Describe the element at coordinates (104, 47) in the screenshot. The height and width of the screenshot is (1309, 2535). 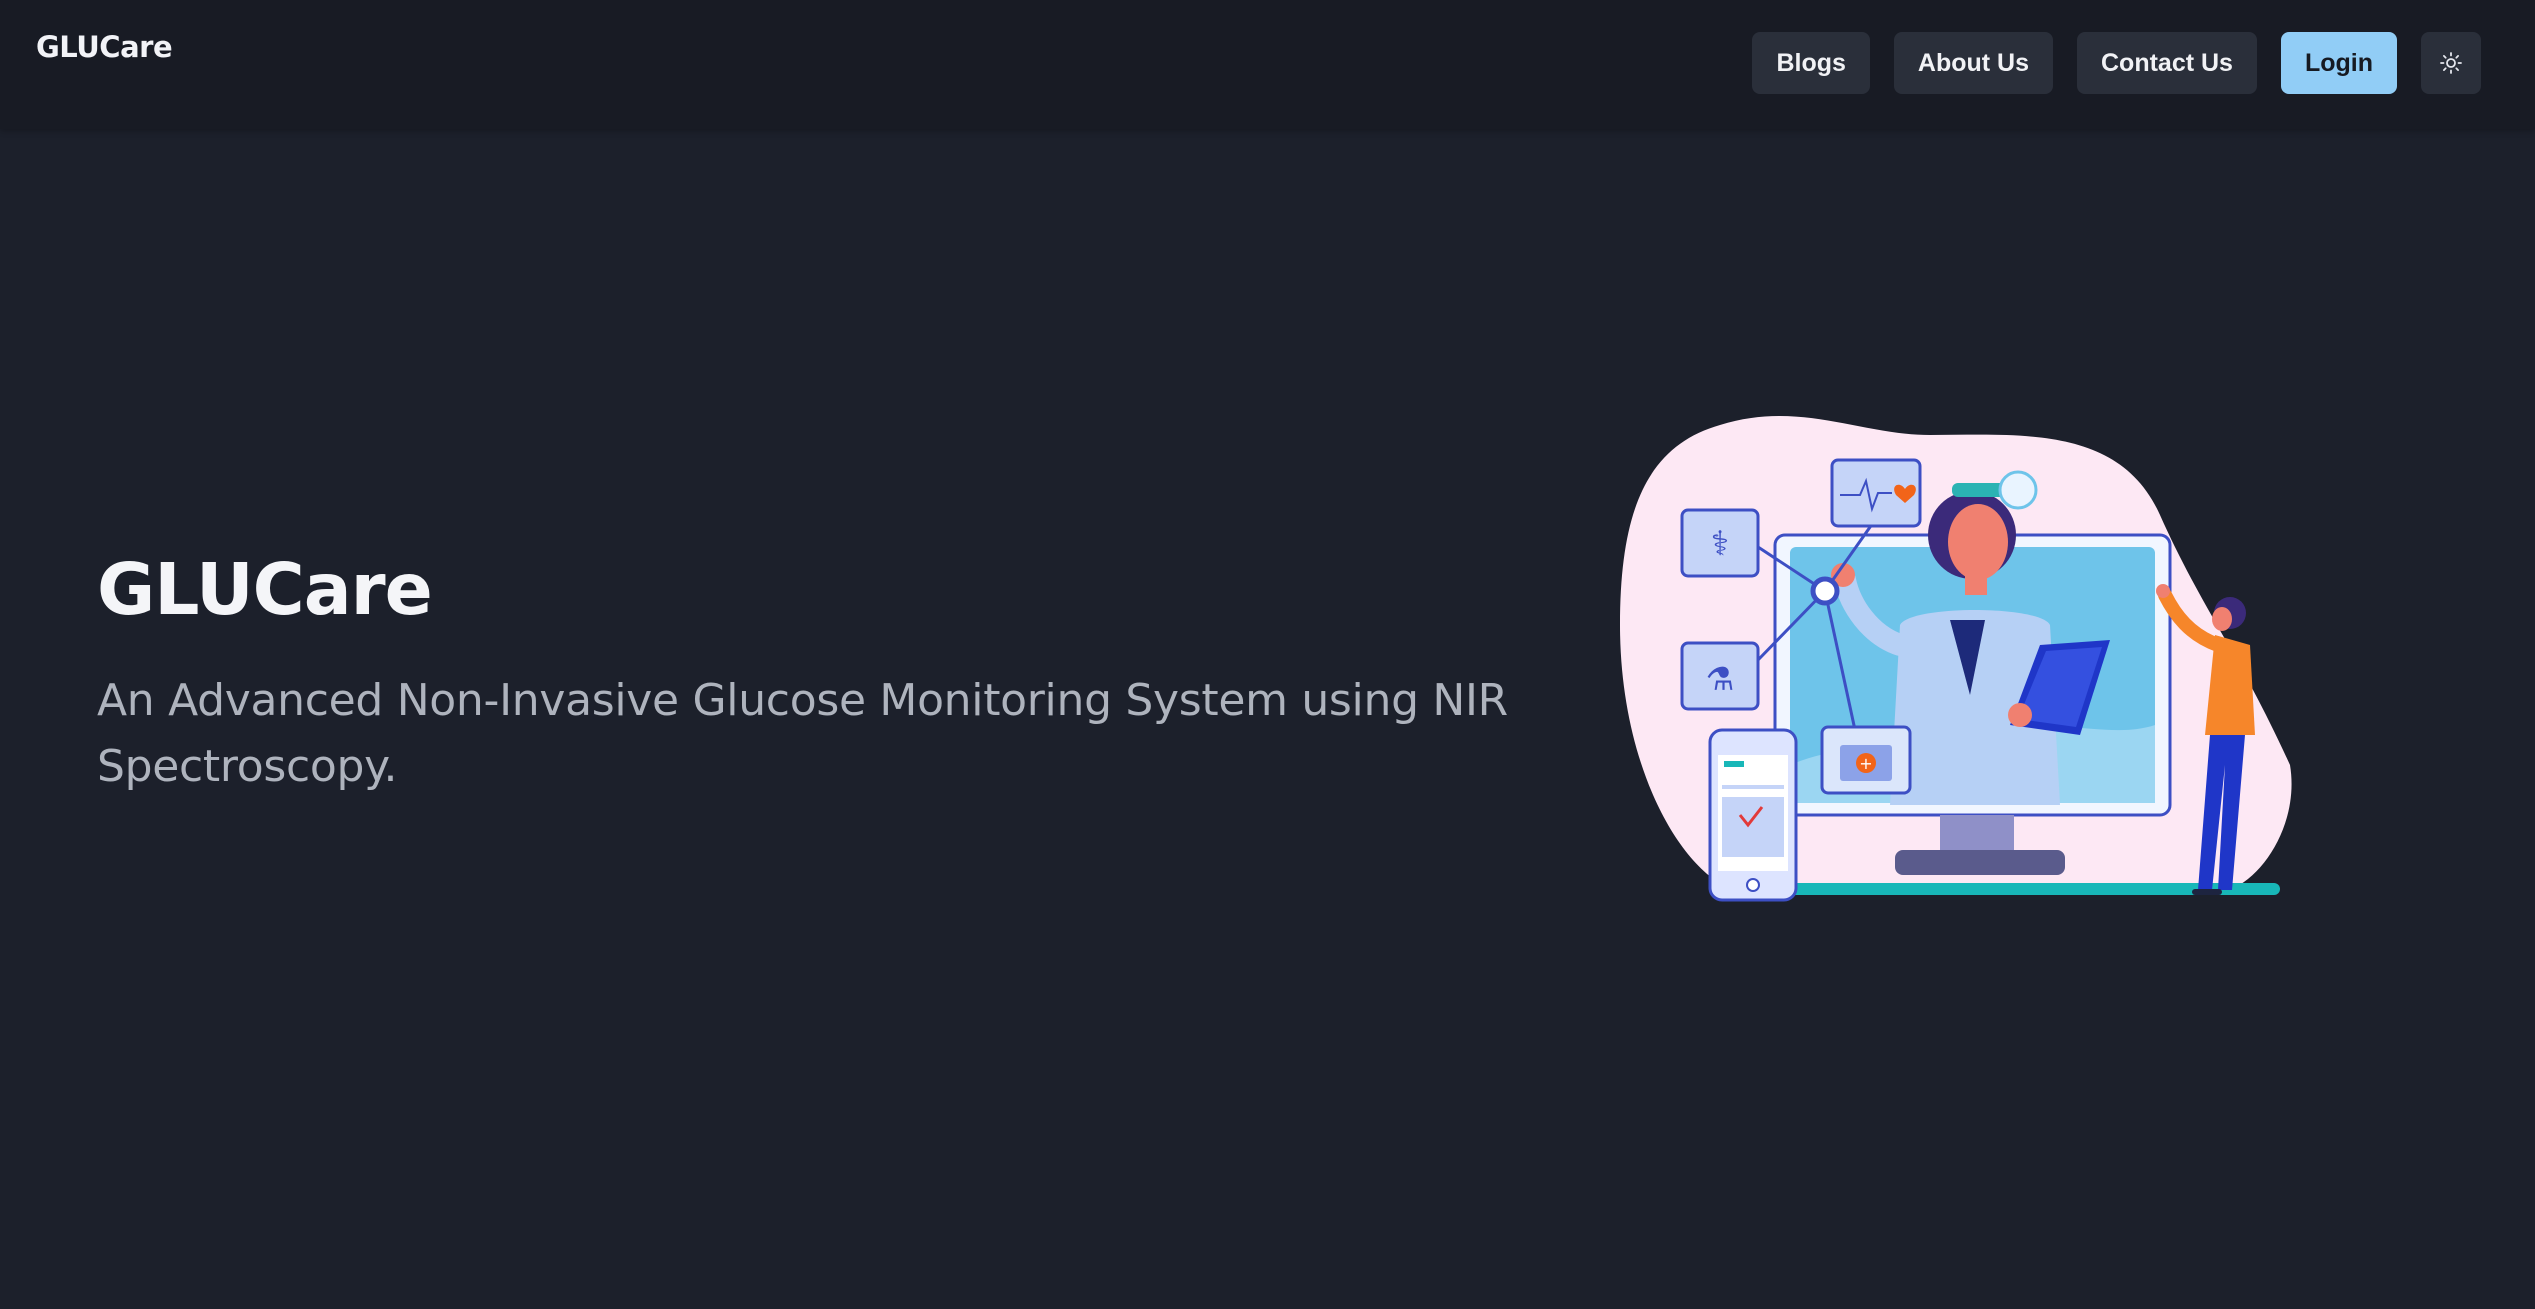
I see `brand-logo: GLUCare` at that location.